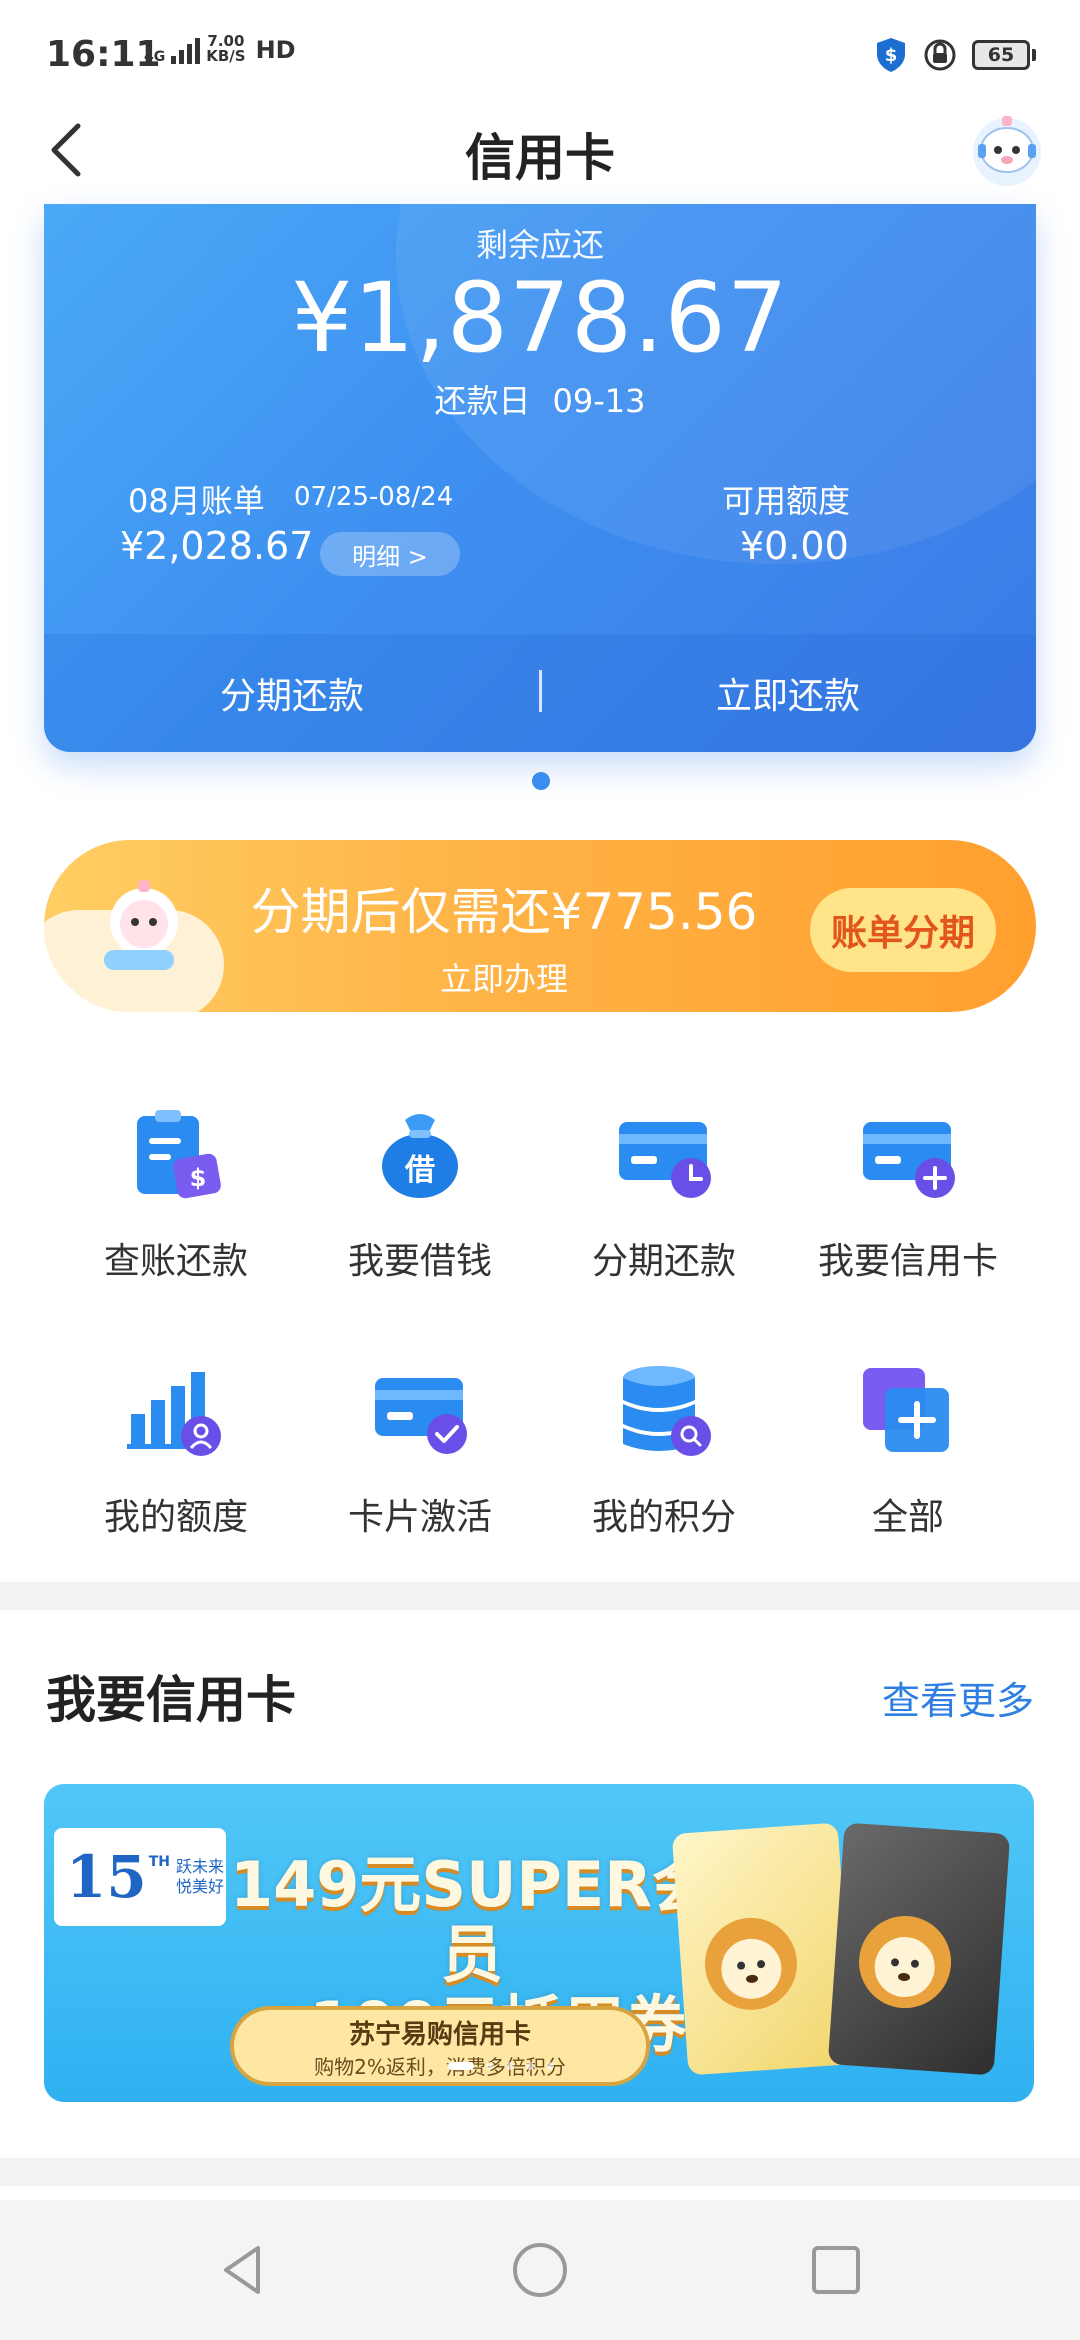 This screenshot has height=2340, width=1080. I want to click on card-clock-icon, so click(665, 1160).